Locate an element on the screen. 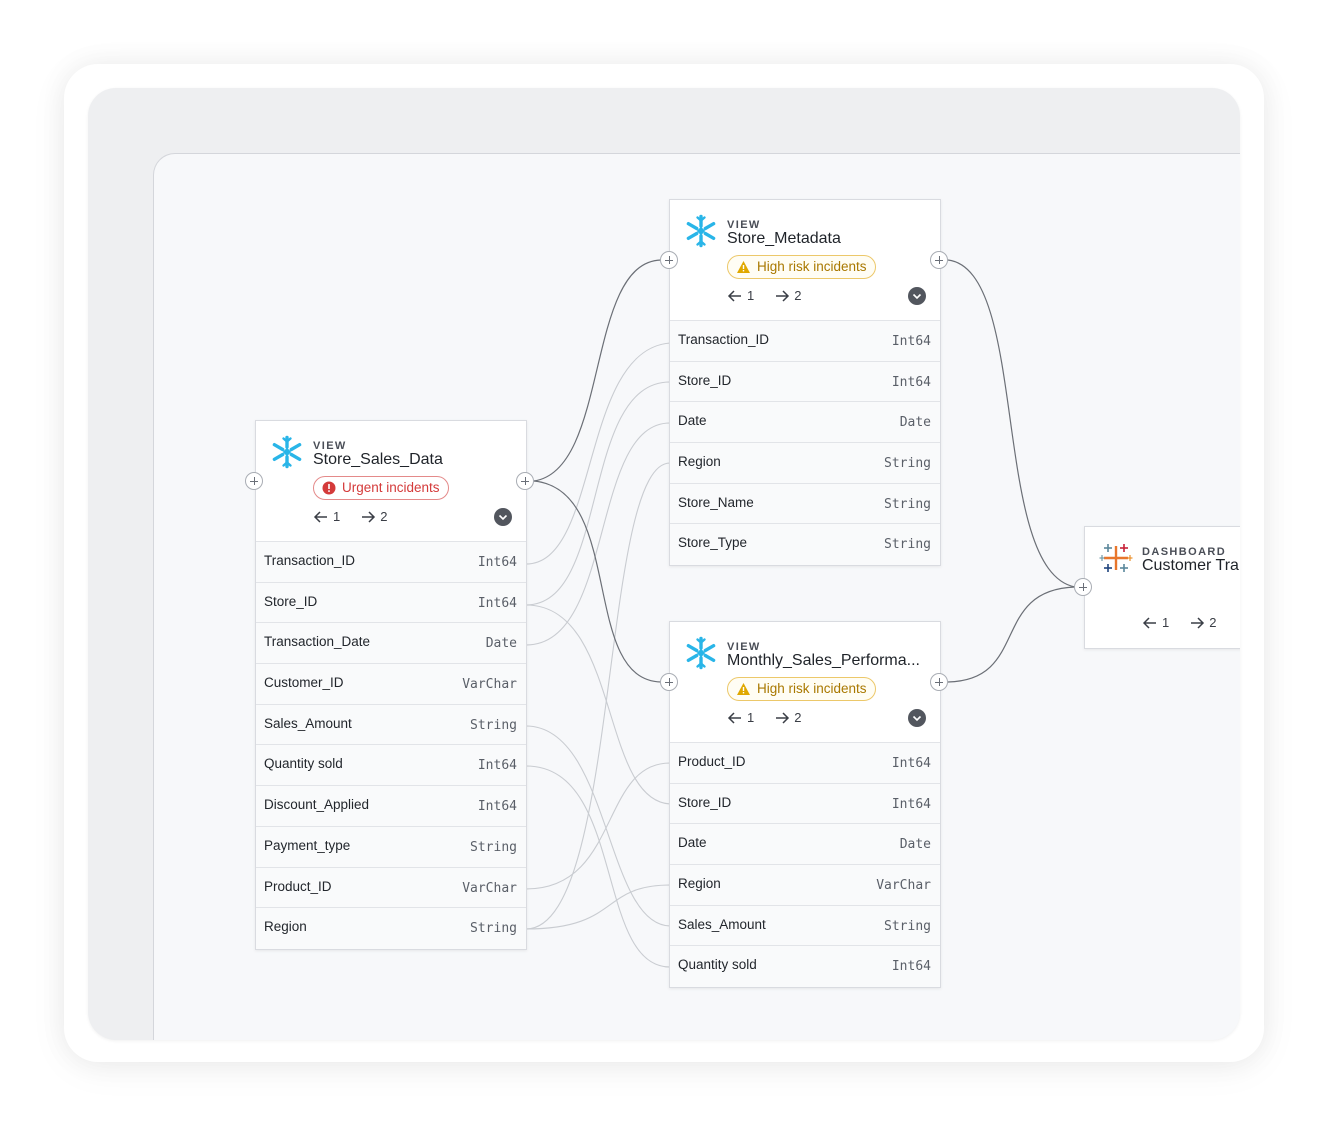 The width and height of the screenshot is (1328, 1128). column-name: Discount_Applied is located at coordinates (317, 805).